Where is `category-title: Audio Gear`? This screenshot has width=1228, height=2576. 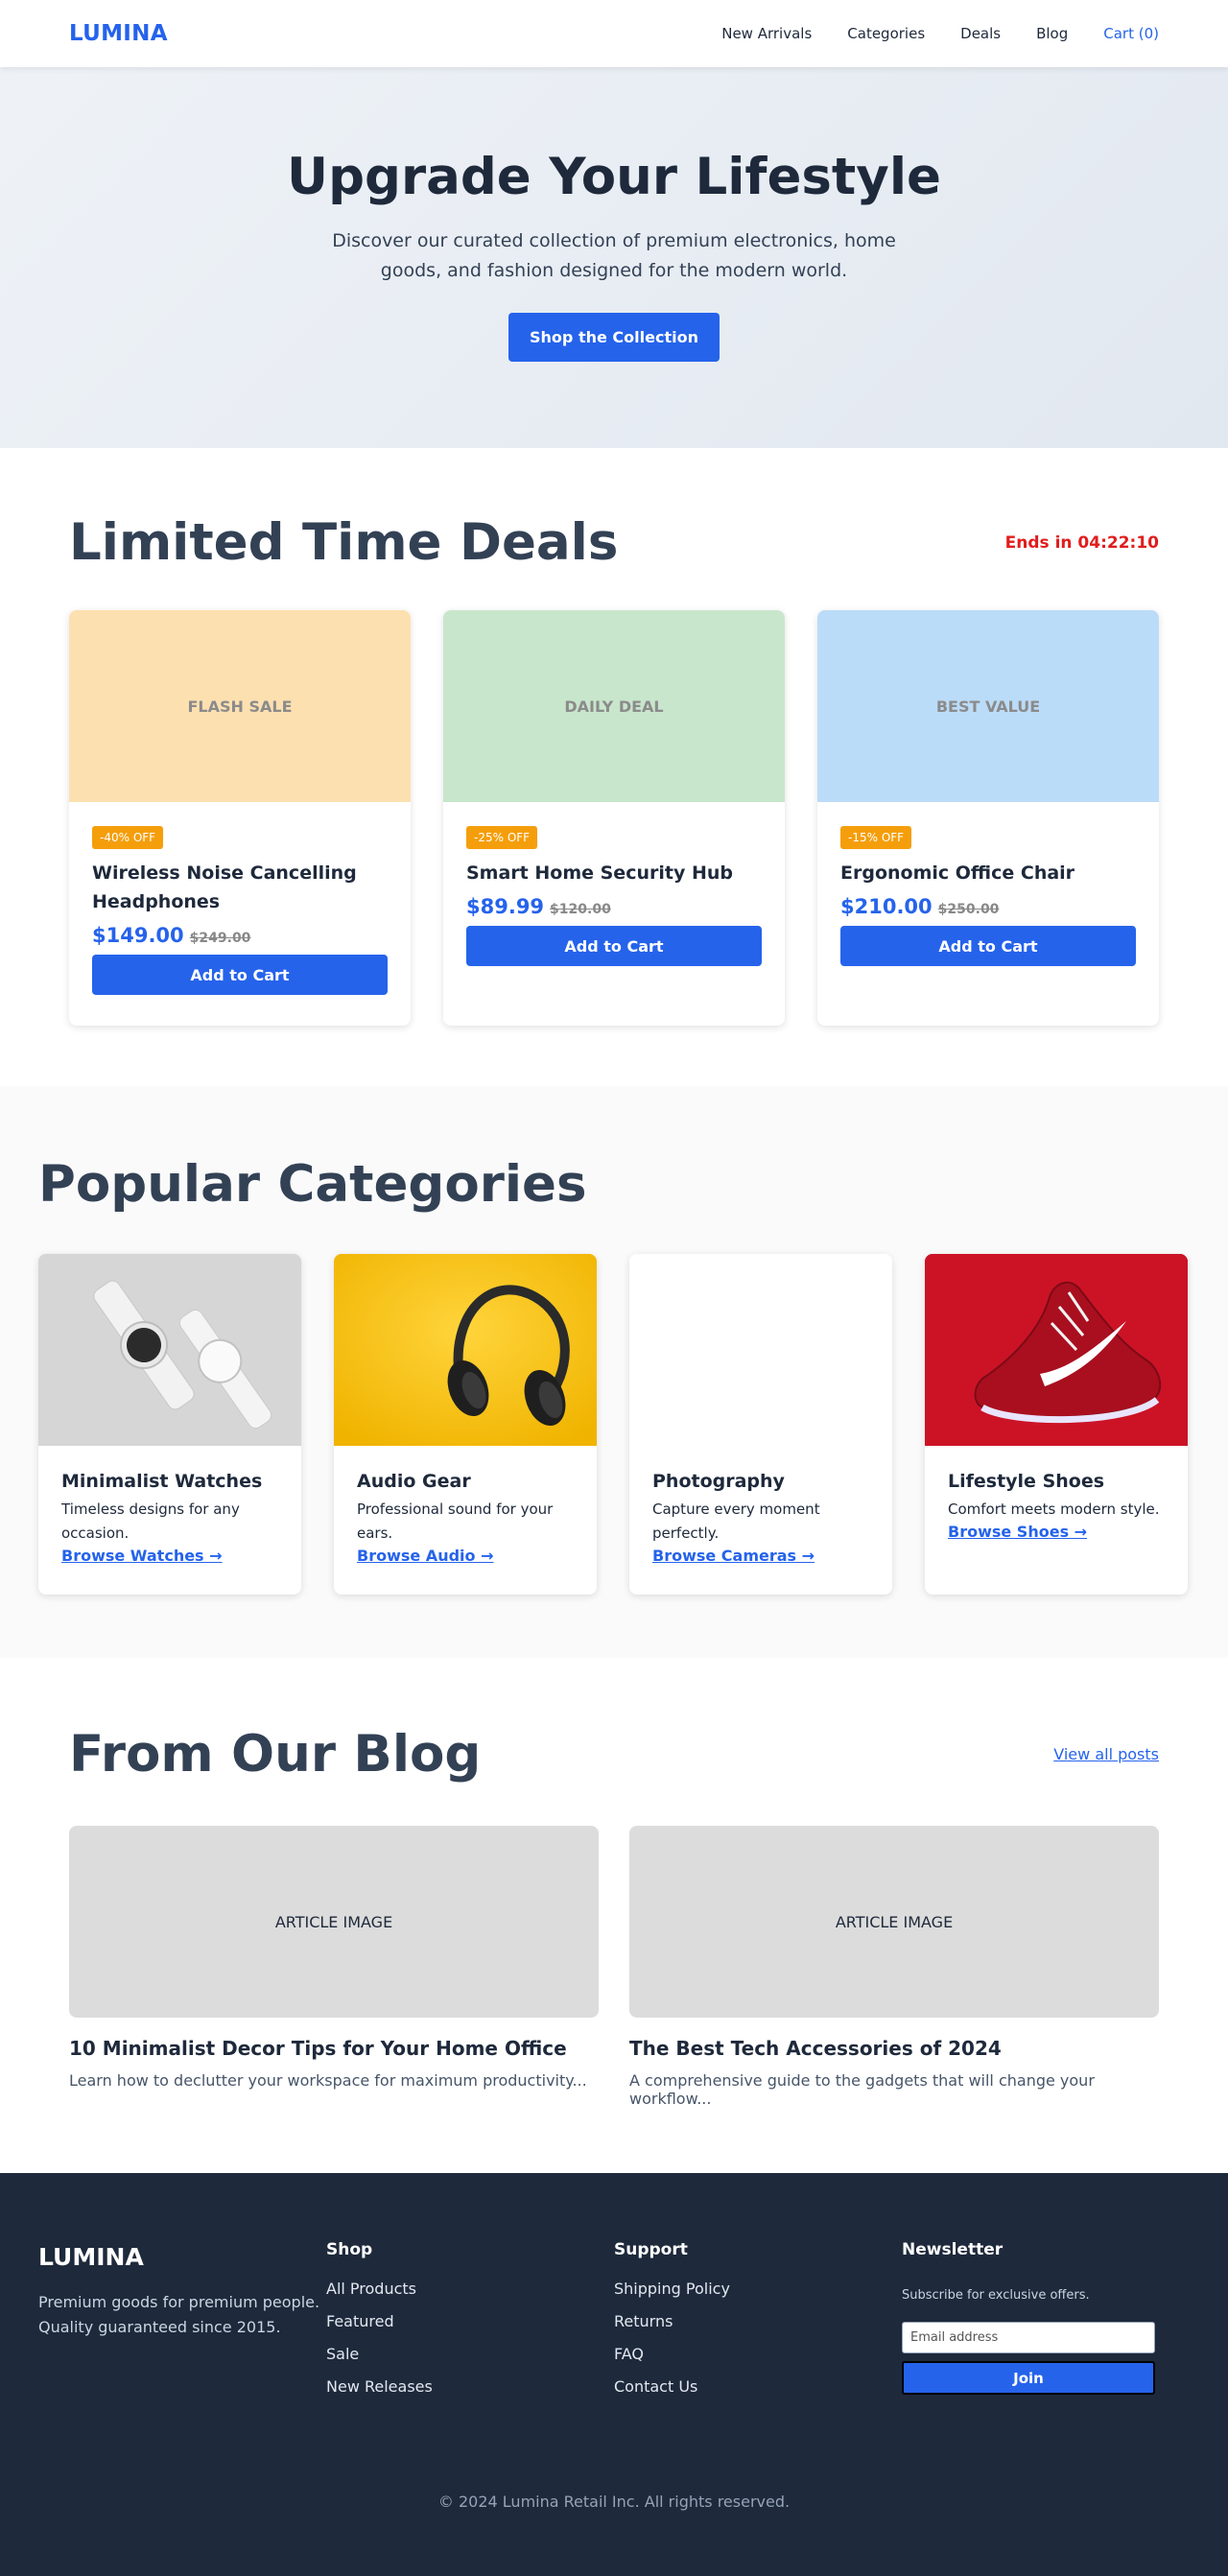
category-title: Audio Gear is located at coordinates (414, 1482).